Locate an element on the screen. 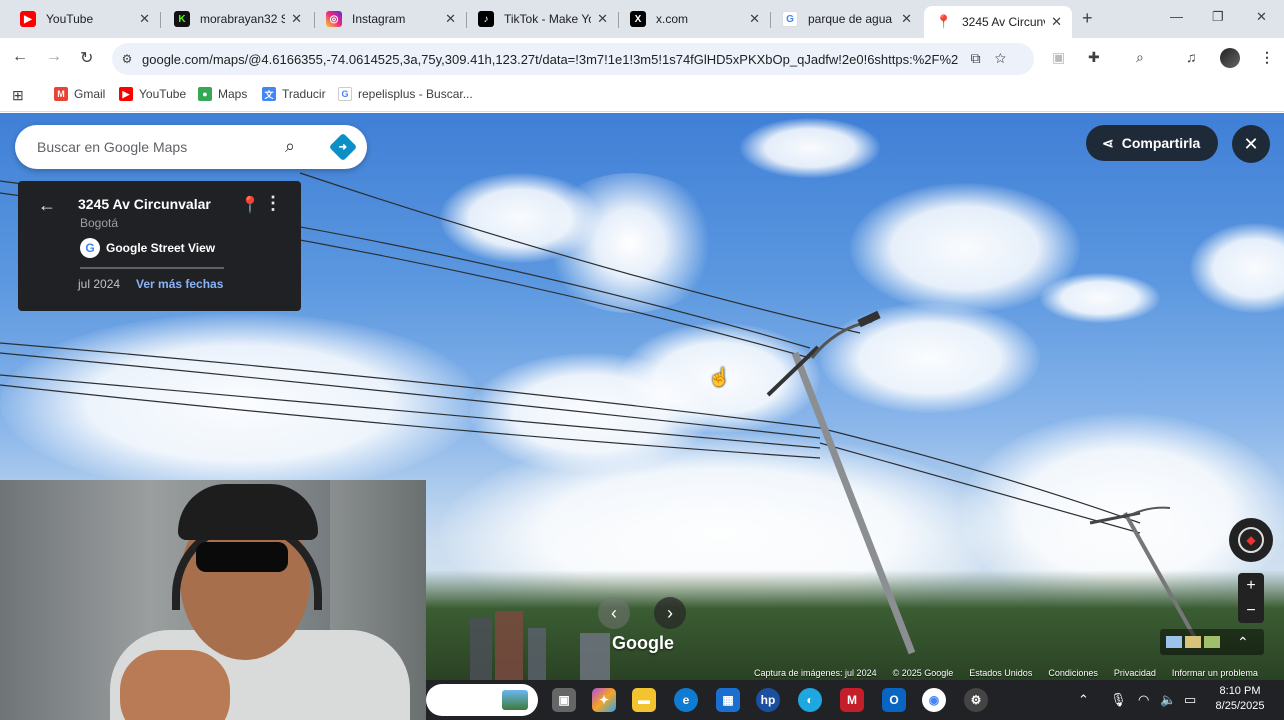 Image resolution: width=1284 pixels, height=720 pixels. taskbar-search is located at coordinates (482, 700).